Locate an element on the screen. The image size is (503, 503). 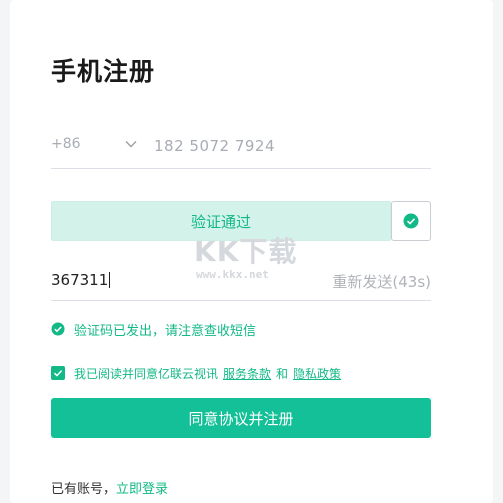
sms-sent-text: 验证码已发出，请注意查收短信 is located at coordinates (165, 331).